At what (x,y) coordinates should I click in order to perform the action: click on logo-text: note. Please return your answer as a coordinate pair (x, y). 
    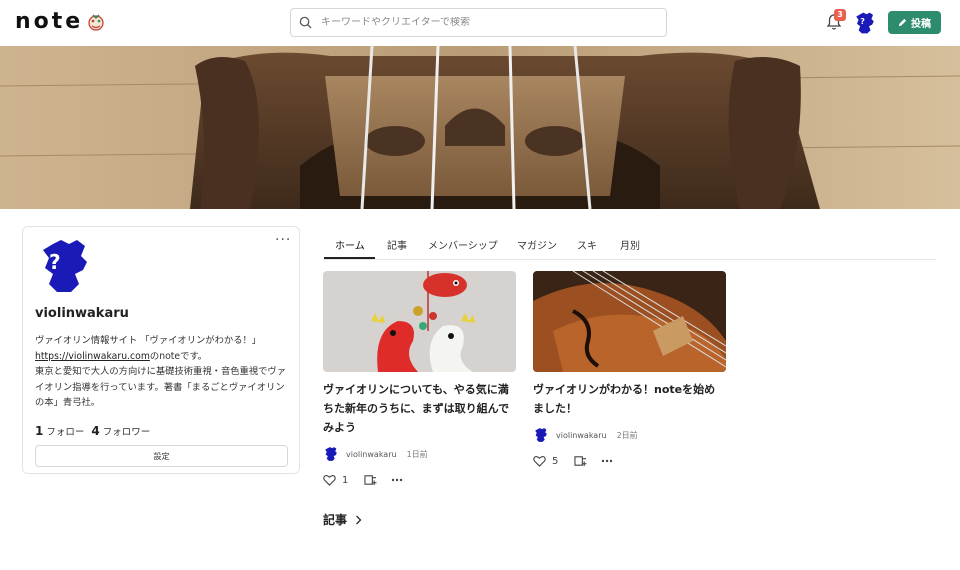
    Looking at the image, I should click on (49, 21).